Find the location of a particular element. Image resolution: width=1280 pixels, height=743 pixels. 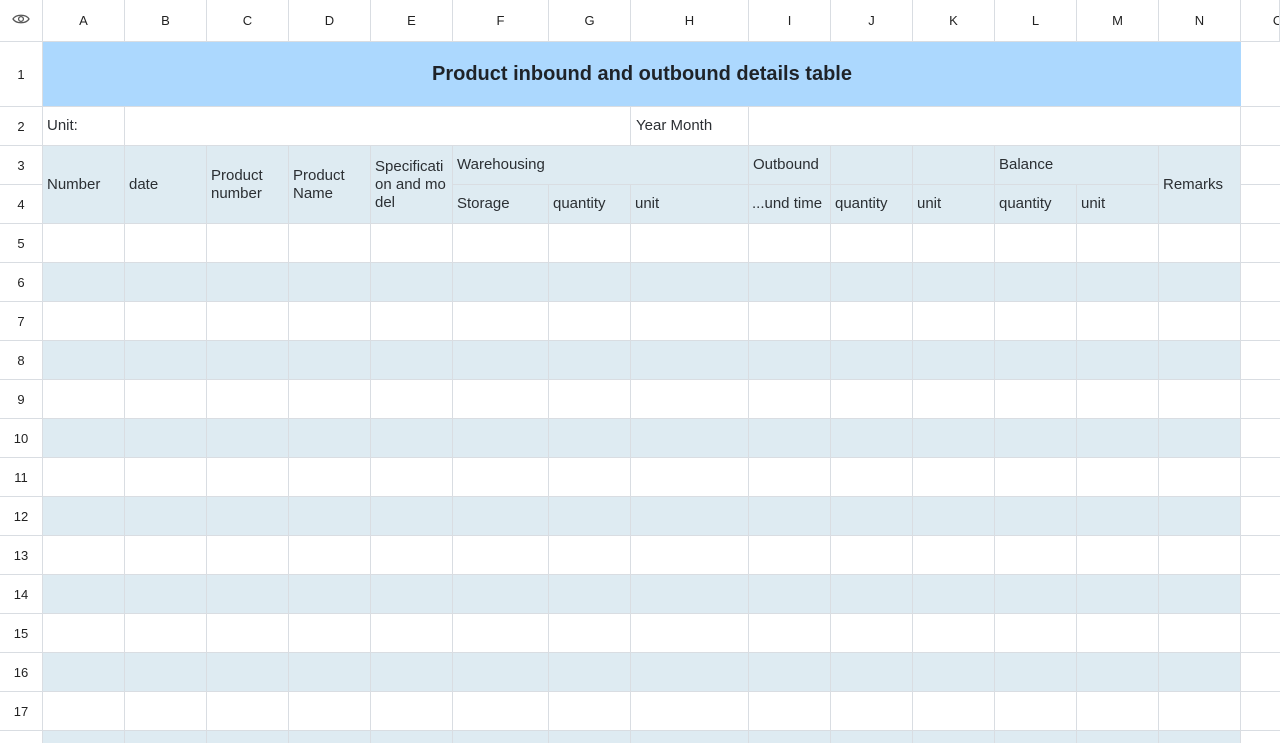

cell-j15 is located at coordinates (872, 633).